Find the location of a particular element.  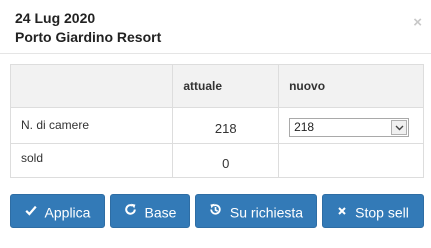

on-request-button: Su richiesta is located at coordinates (256, 211).